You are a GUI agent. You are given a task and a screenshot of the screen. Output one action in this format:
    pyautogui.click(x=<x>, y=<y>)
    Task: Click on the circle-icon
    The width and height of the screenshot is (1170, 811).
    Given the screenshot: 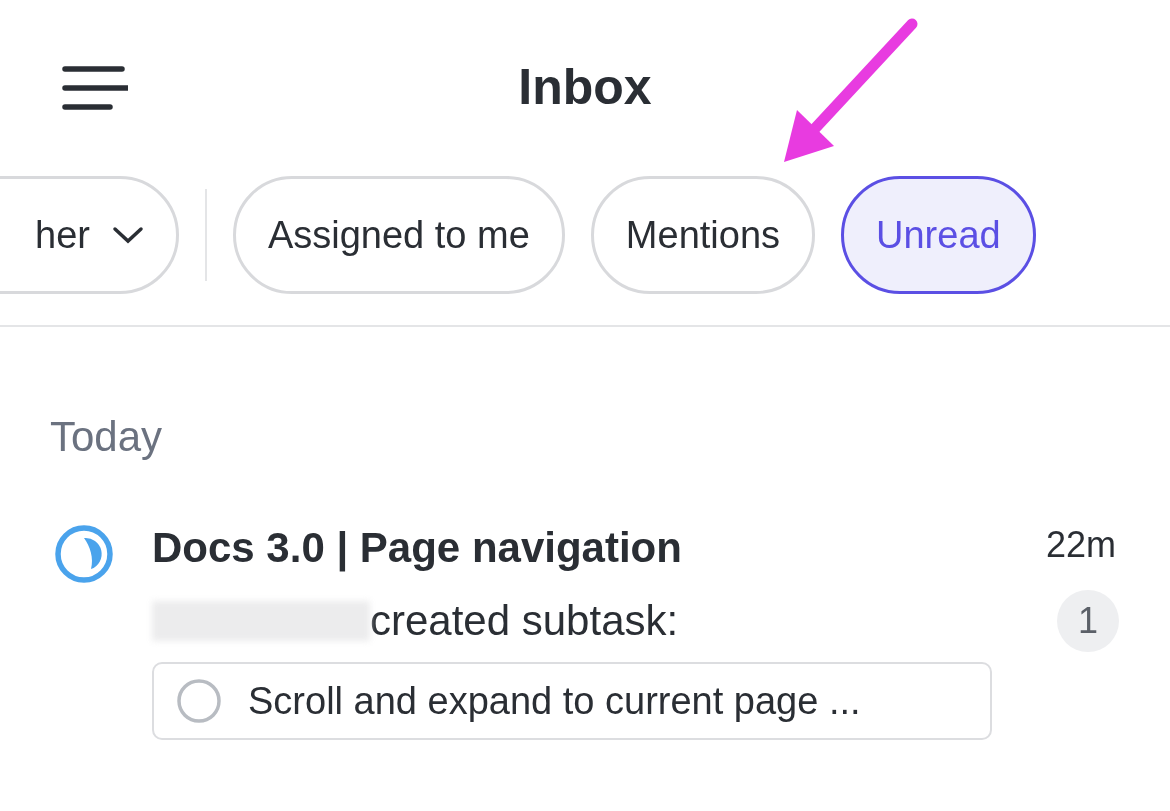 What is the action you would take?
    pyautogui.click(x=199, y=701)
    